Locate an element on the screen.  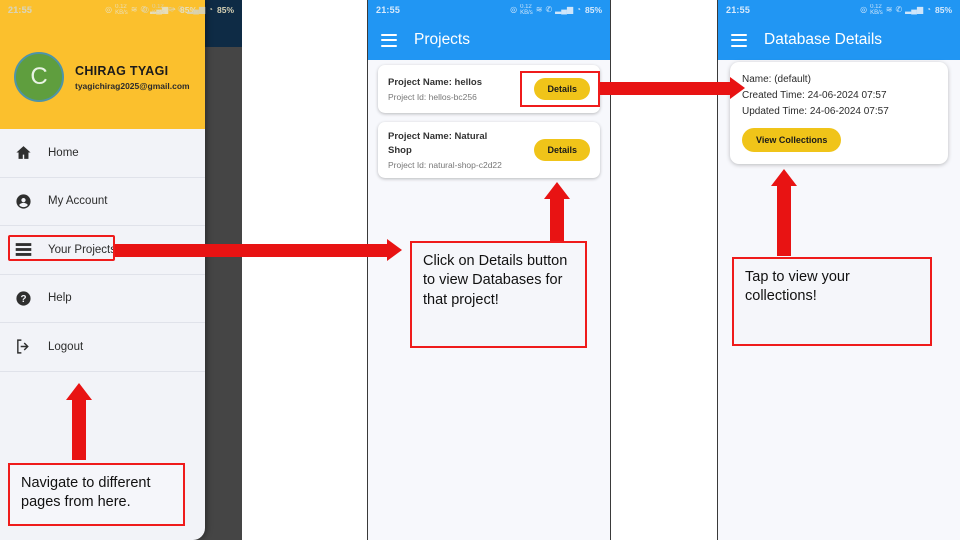
help-circle-icon: ? is located at coordinates (23, 298).